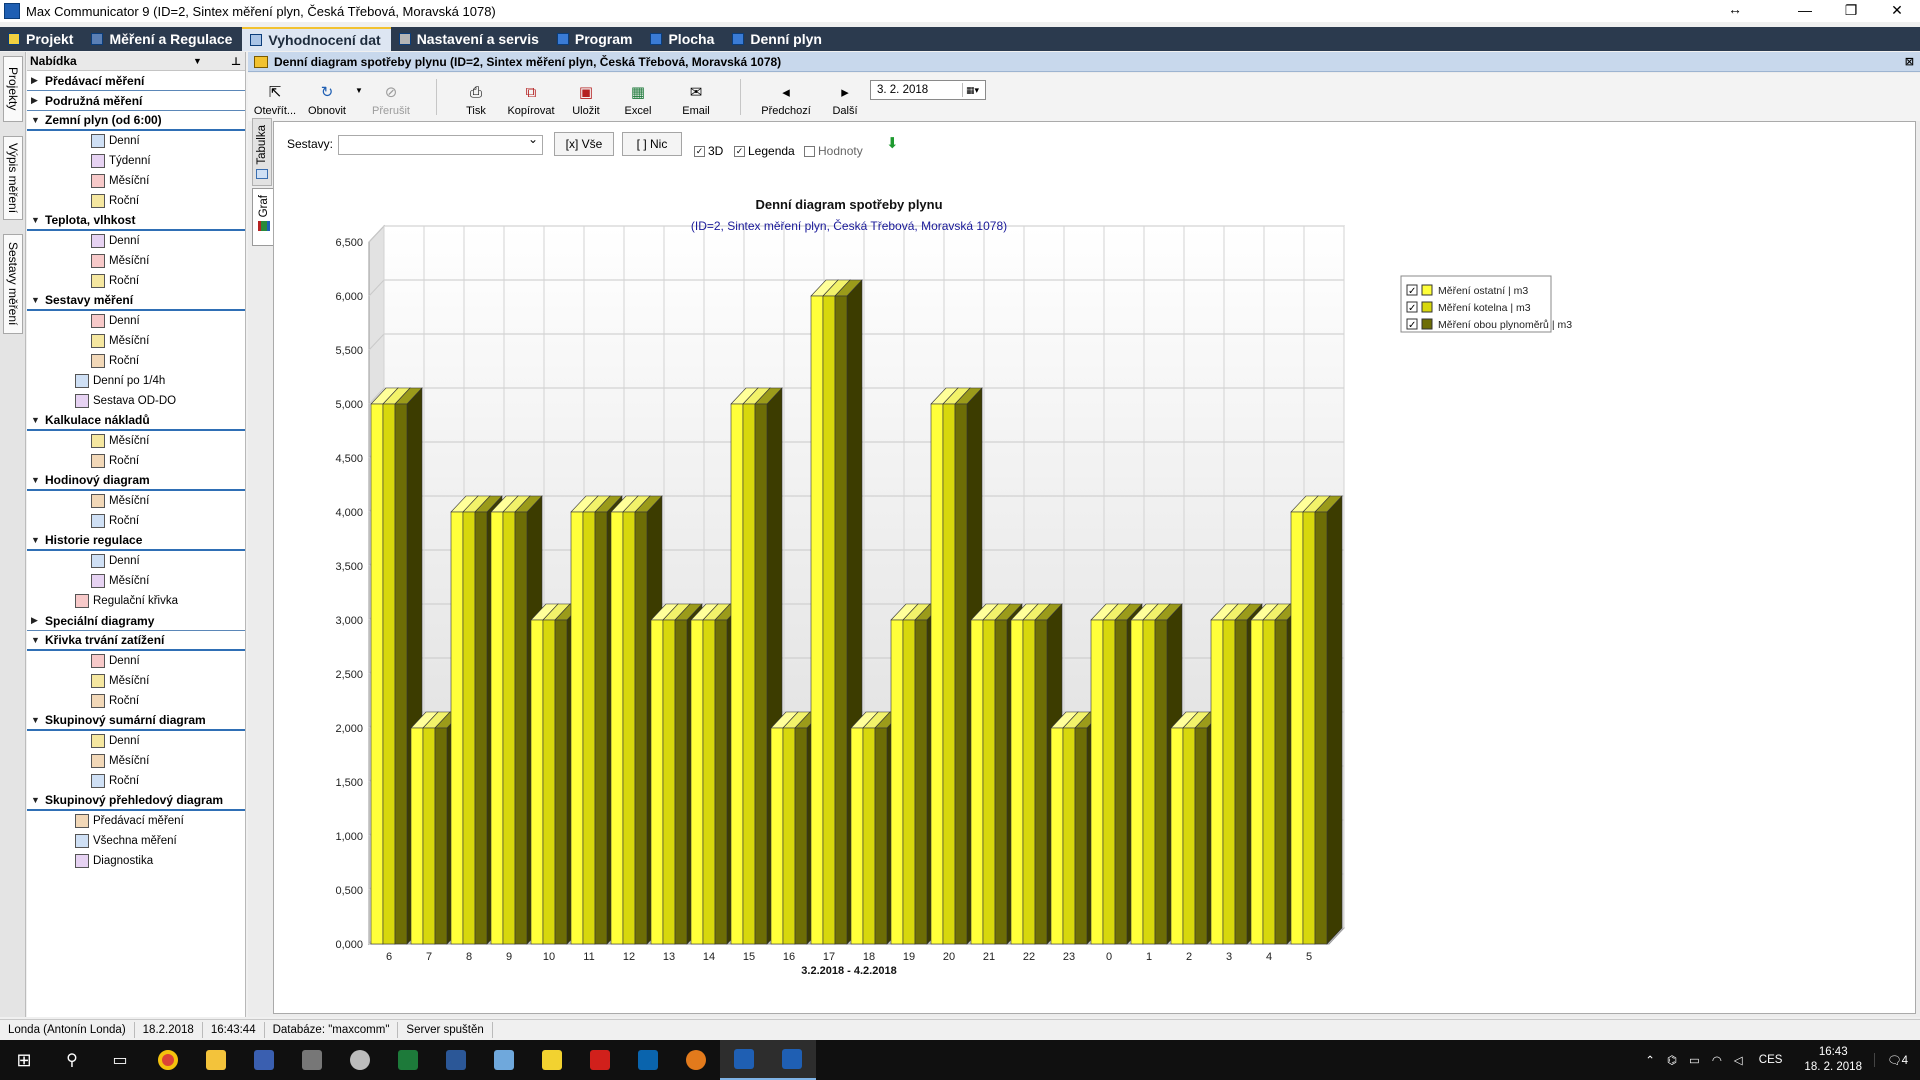 The image size is (1920, 1080). Describe the element at coordinates (136, 841) in the screenshot. I see `nav-item: Všechna měření` at that location.